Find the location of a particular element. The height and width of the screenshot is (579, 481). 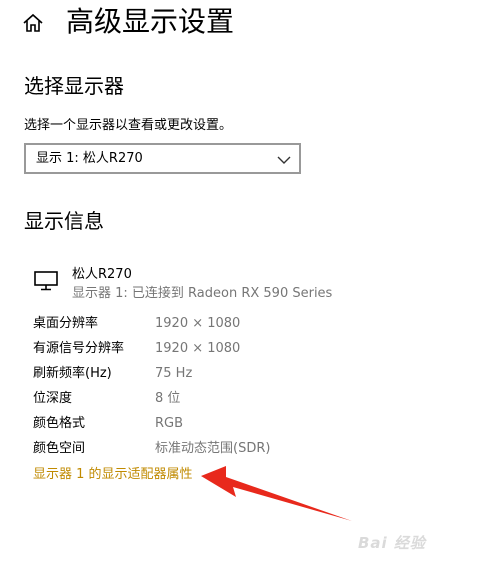

display-adapter-properties-link: 显示器 1 的显示适配器属性 is located at coordinates (113, 475).